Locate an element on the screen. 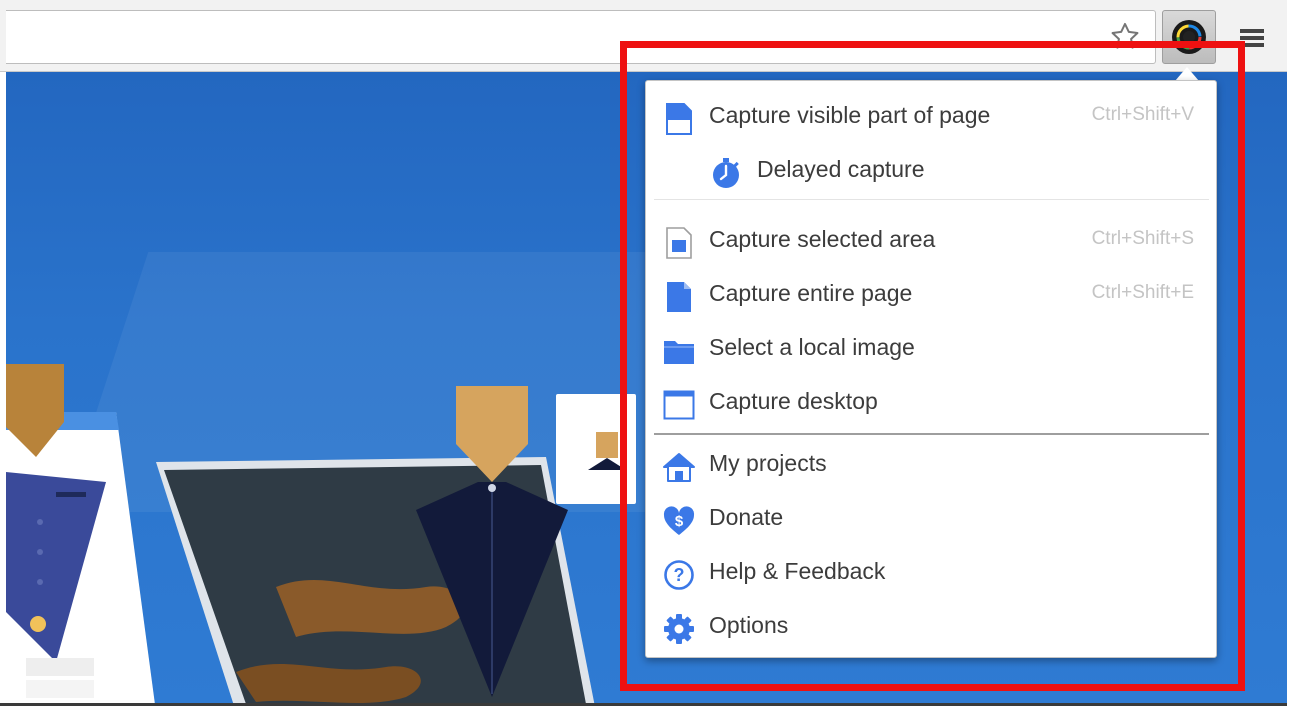  menu-item-label: Options is located at coordinates (749, 624).